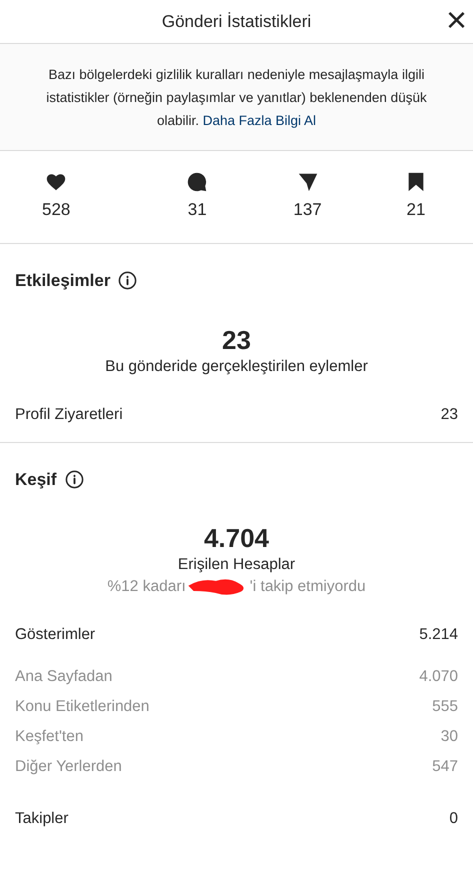  What do you see at coordinates (445, 707) in the screenshot?
I see `stat-value: 555` at bounding box center [445, 707].